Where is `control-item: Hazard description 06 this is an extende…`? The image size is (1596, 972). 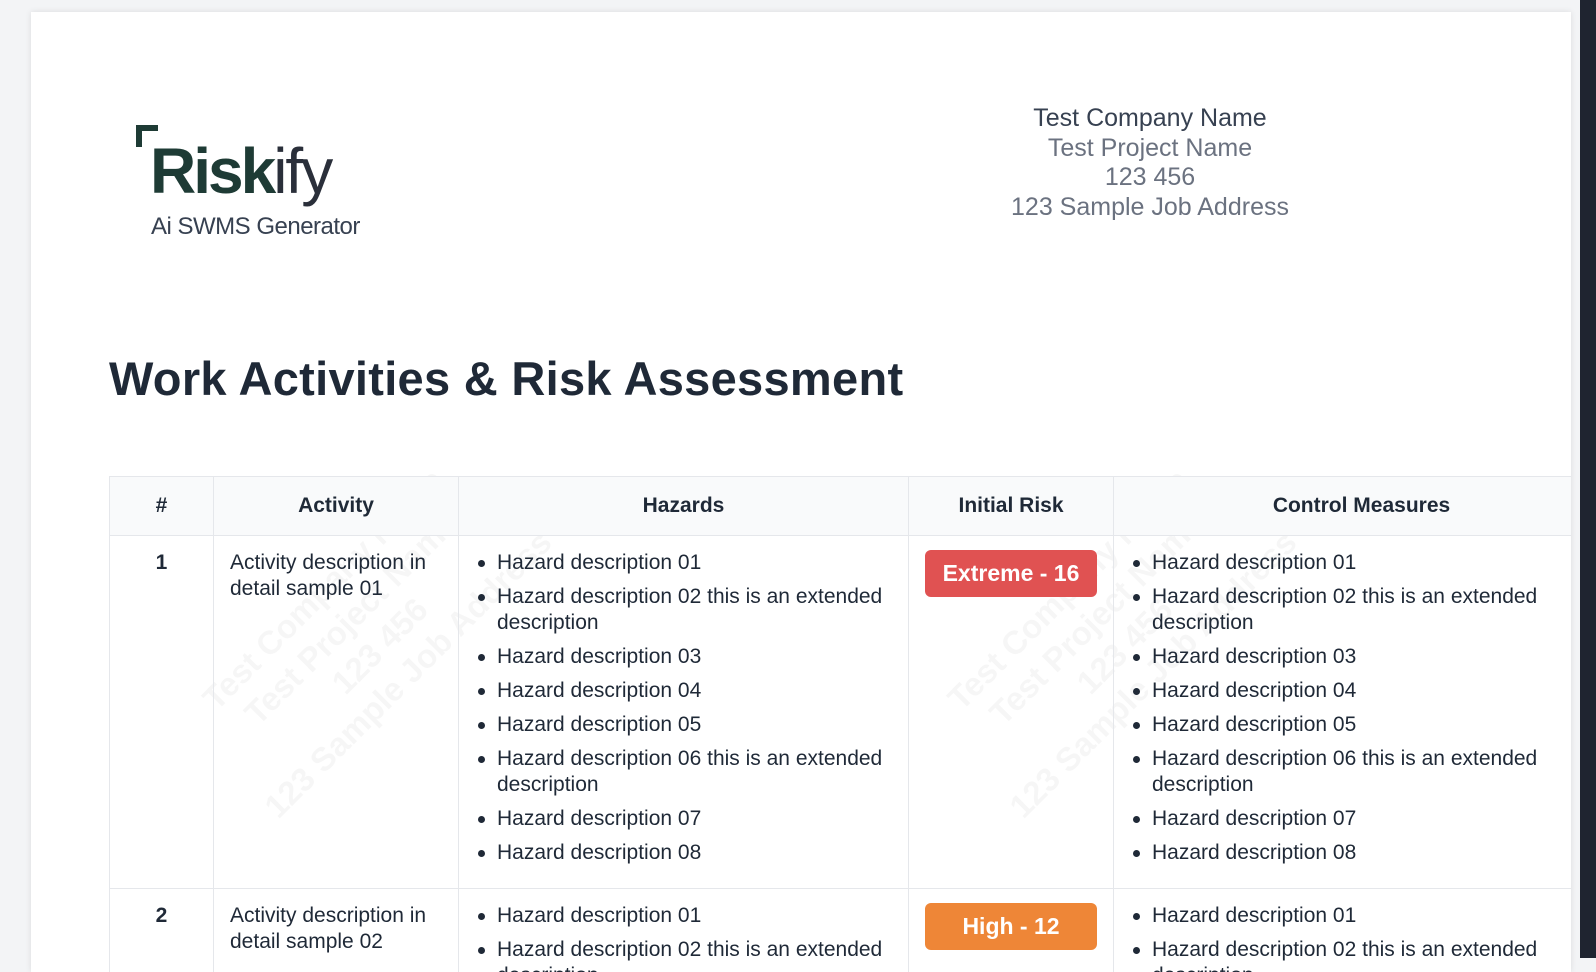 control-item: Hazard description 06 this is an extende… is located at coordinates (1350, 772).